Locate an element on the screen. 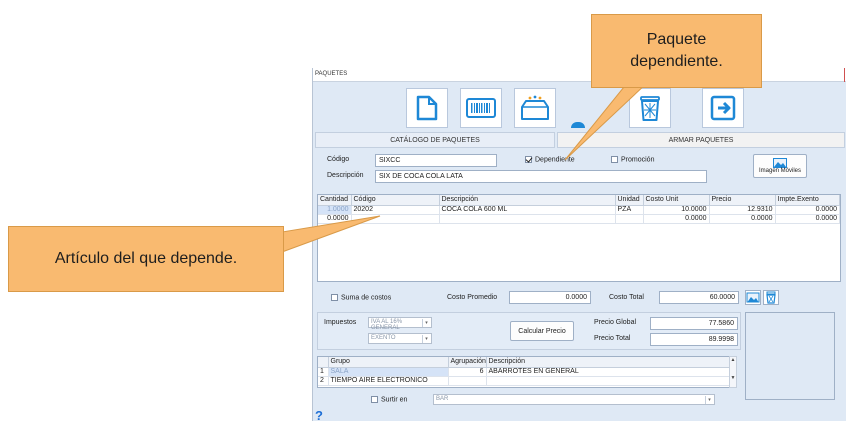  callout-dependent-package: Paquete dependiente. is located at coordinates (676, 51).